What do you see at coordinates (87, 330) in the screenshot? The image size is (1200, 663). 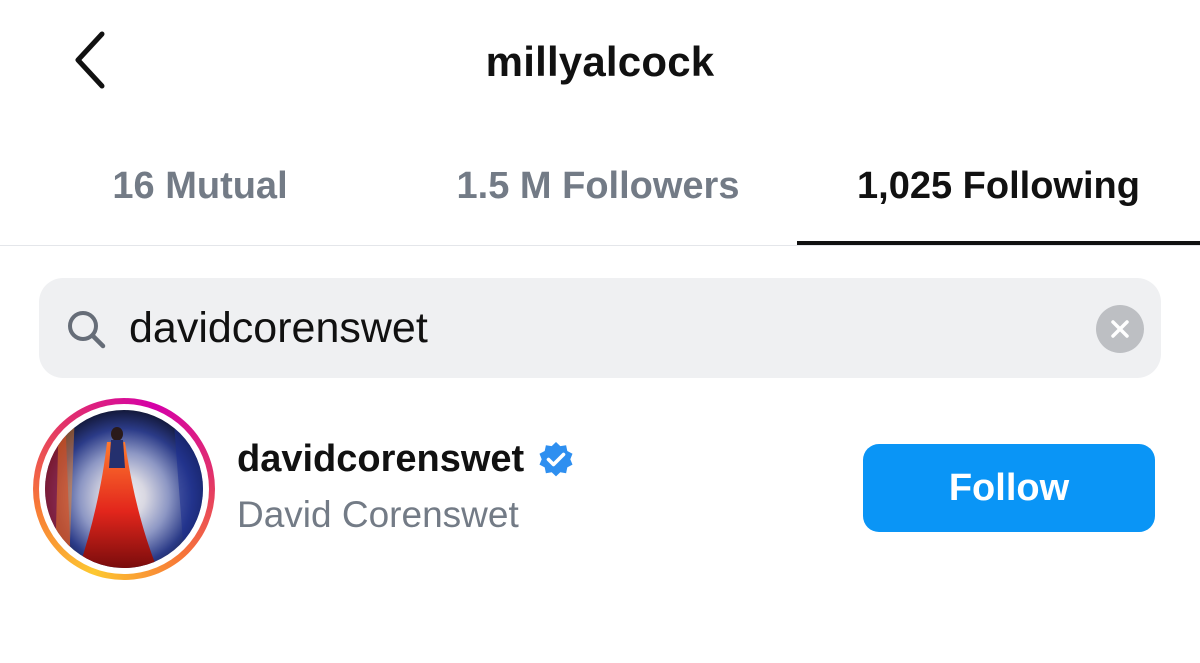 I see `search-icon` at bounding box center [87, 330].